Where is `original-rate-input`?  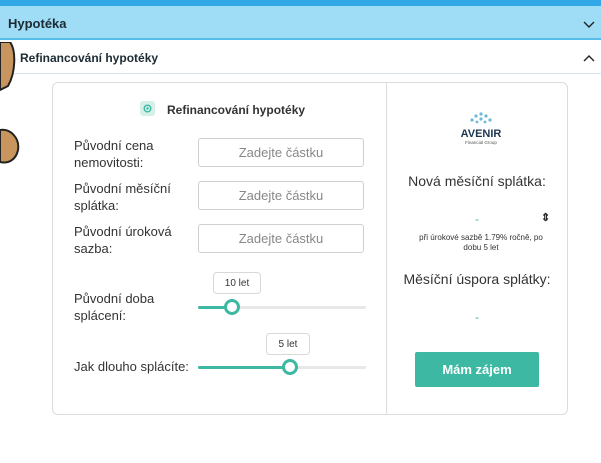 original-rate-input is located at coordinates (281, 238).